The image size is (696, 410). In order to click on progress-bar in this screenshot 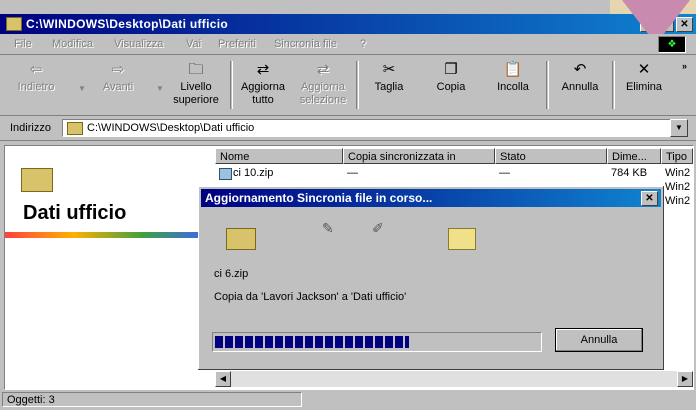, I will do `click(377, 342)`.